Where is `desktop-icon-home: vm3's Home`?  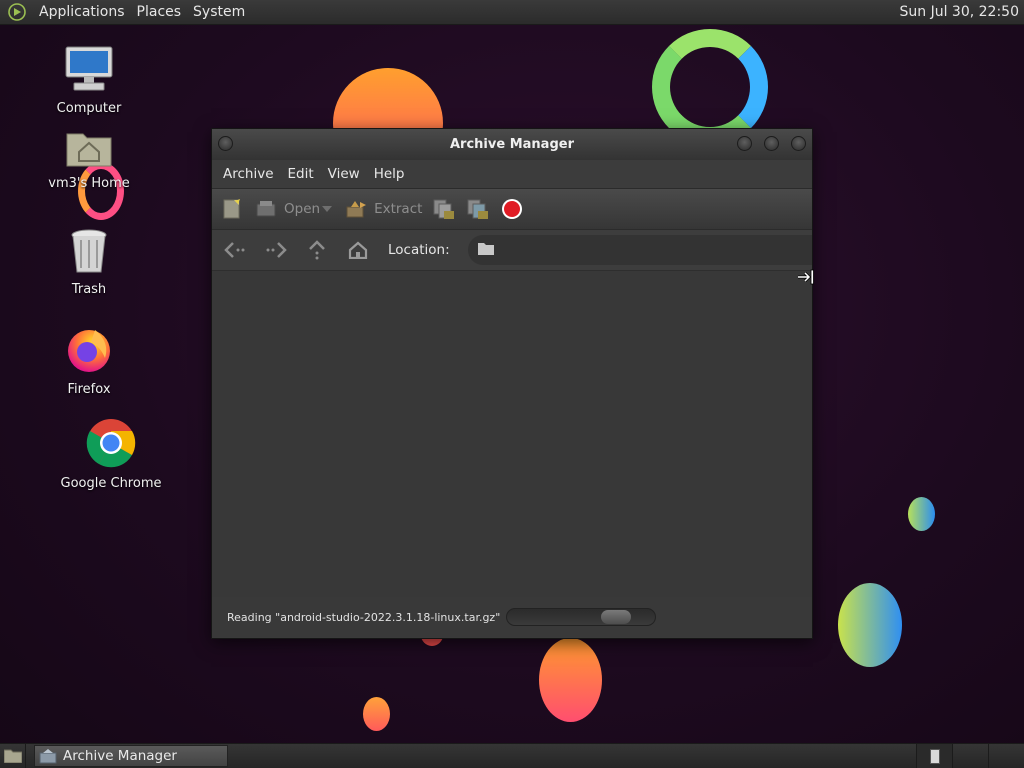
desktop-icon-home: vm3's Home is located at coordinates (89, 159).